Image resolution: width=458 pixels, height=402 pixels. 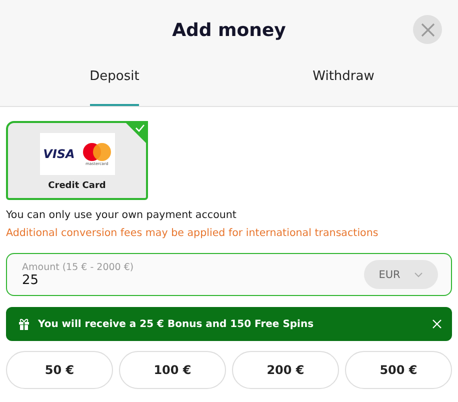 What do you see at coordinates (398, 370) in the screenshot?
I see `amount-preset-button: 500 €` at bounding box center [398, 370].